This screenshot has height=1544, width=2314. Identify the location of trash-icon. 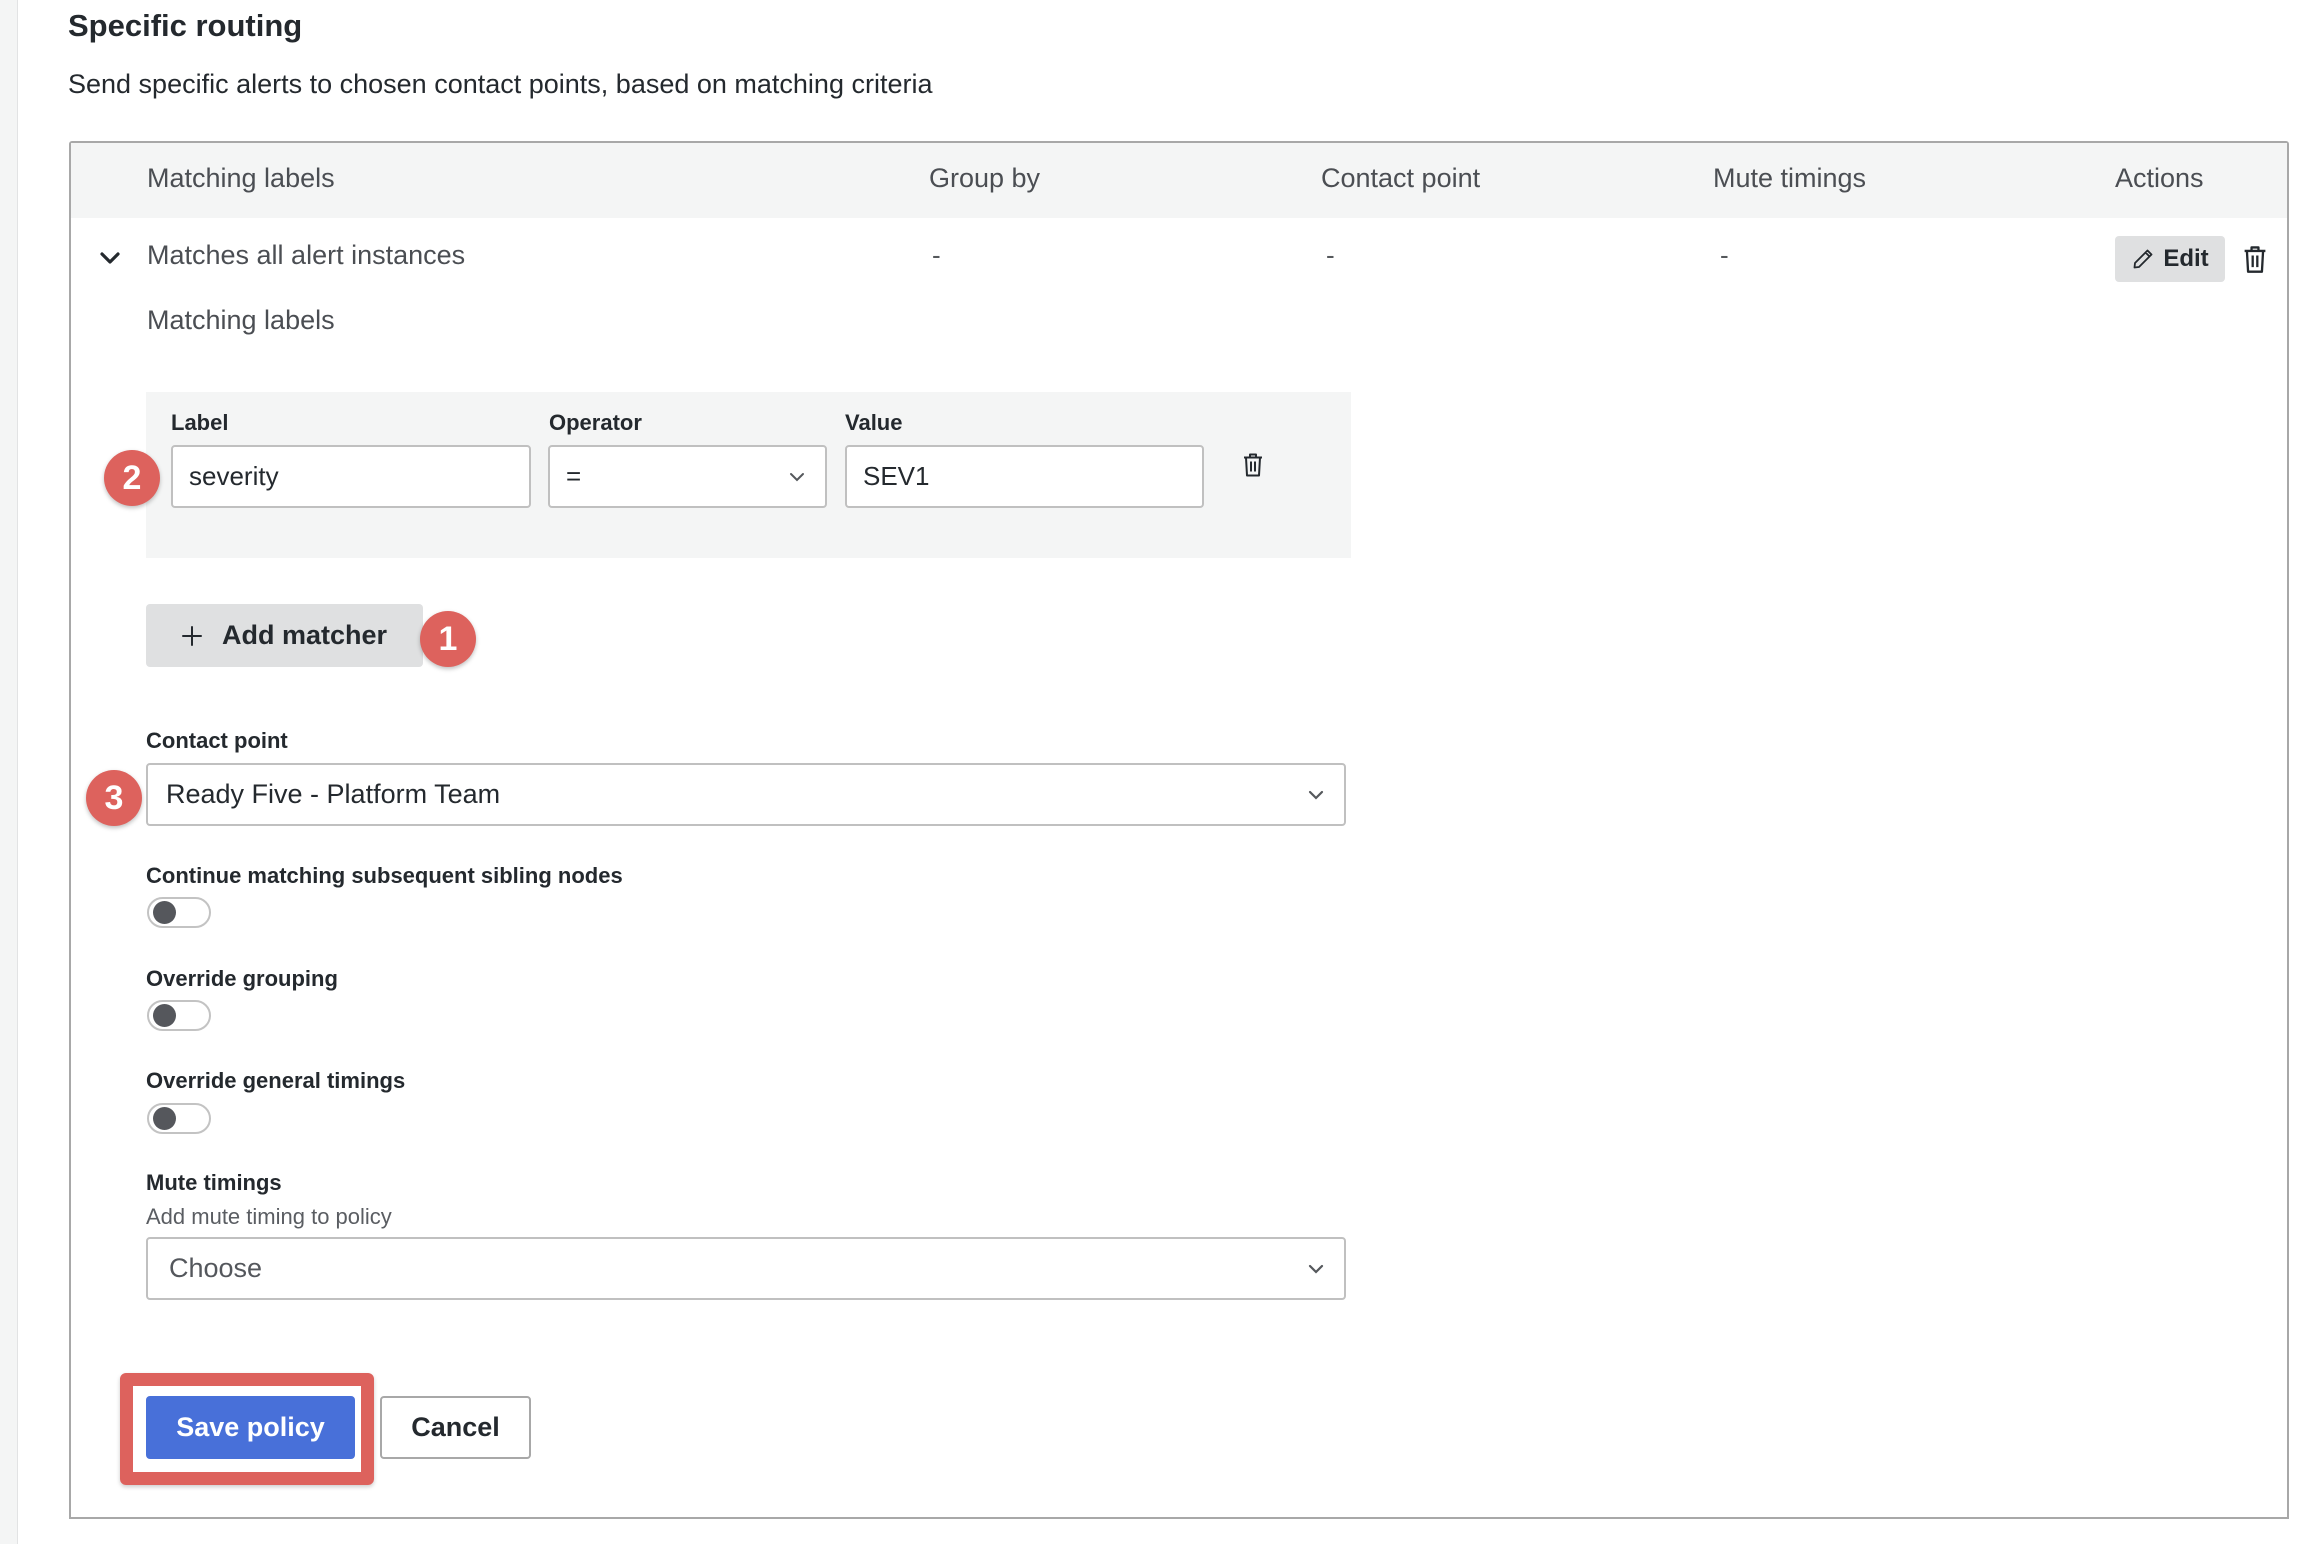
(2255, 259).